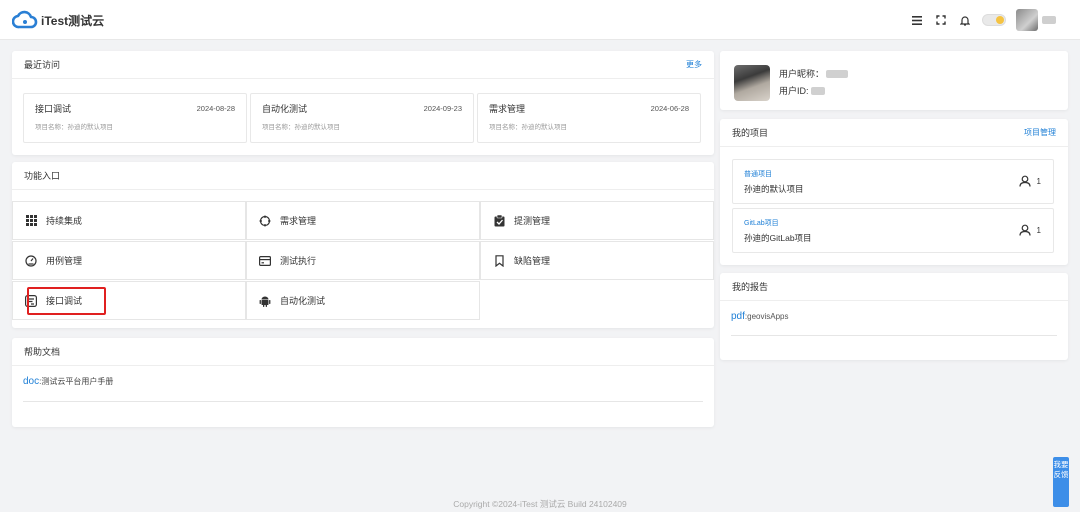 This screenshot has height=512, width=1080. What do you see at coordinates (362, 118) in the screenshot?
I see `recent-item: 自动化测试 2024-09-23 项目名称：孙迪的默认项目` at bounding box center [362, 118].